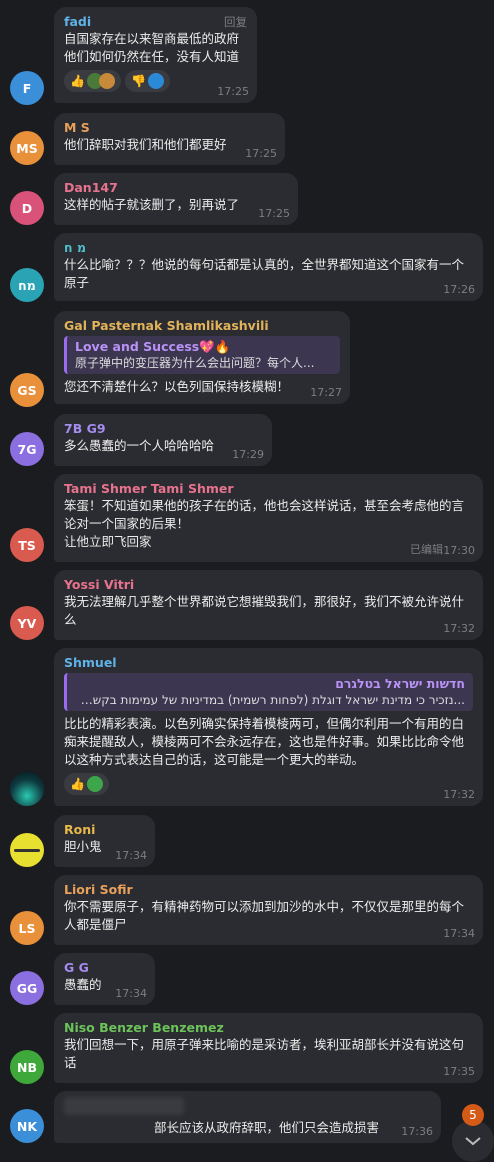  Describe the element at coordinates (27, 1126) in the screenshot. I see `avatar: NK` at that location.